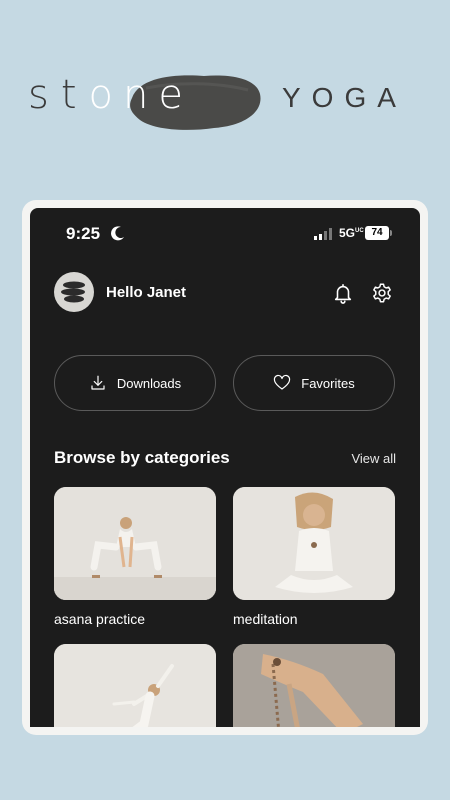 This screenshot has width=450, height=800. I want to click on network-type: 5GUC, so click(351, 233).